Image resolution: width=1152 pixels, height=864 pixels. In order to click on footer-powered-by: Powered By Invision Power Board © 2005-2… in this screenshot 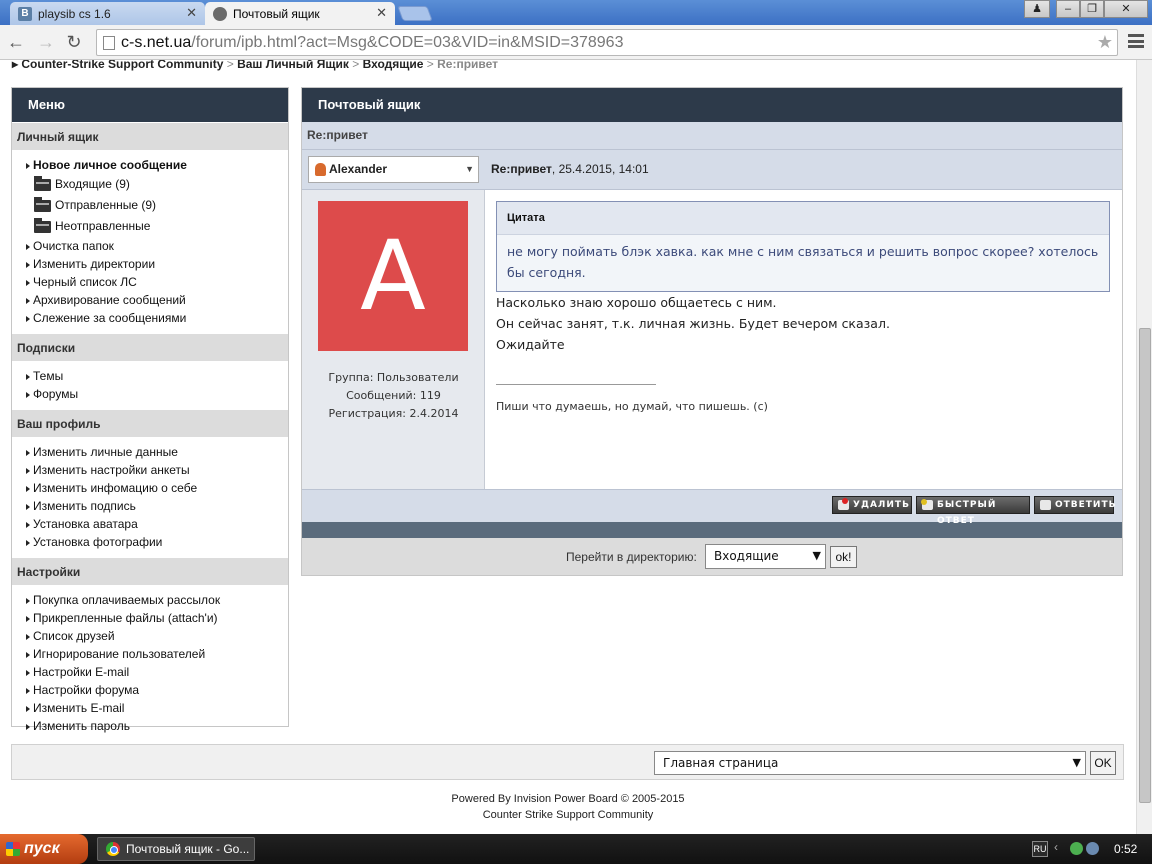, I will do `click(568, 799)`.